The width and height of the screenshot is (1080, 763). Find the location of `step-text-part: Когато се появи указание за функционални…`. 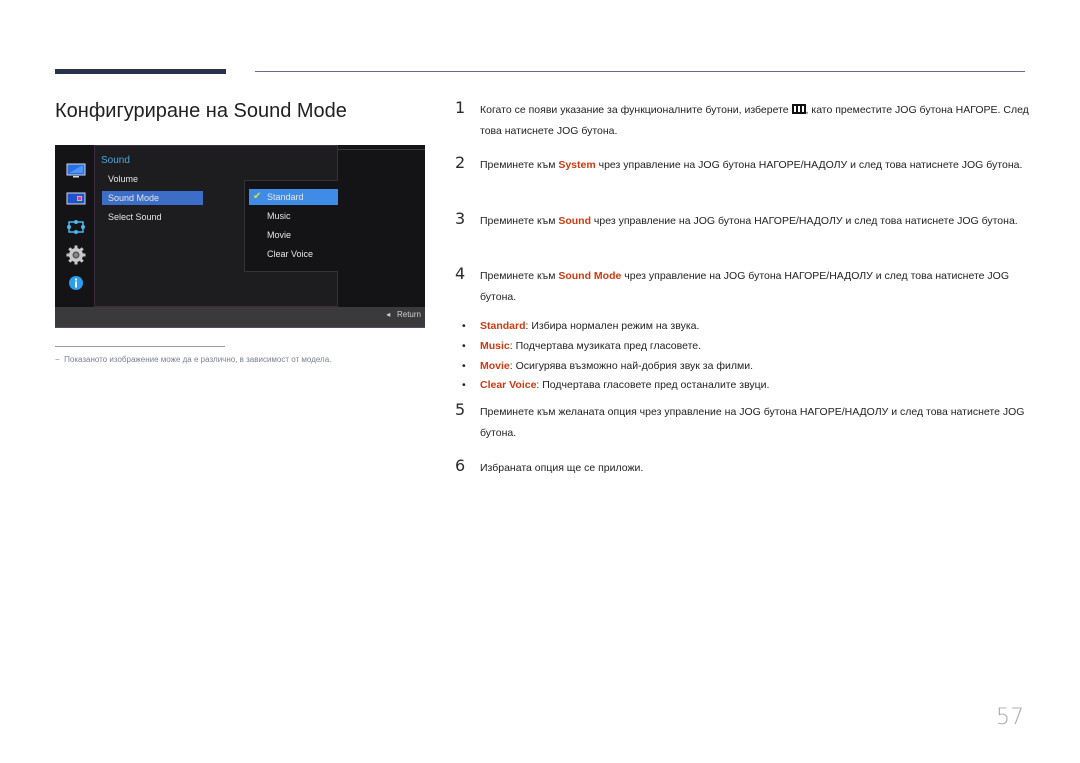

step-text-part: Когато се появи указание за функционални… is located at coordinates (636, 110).